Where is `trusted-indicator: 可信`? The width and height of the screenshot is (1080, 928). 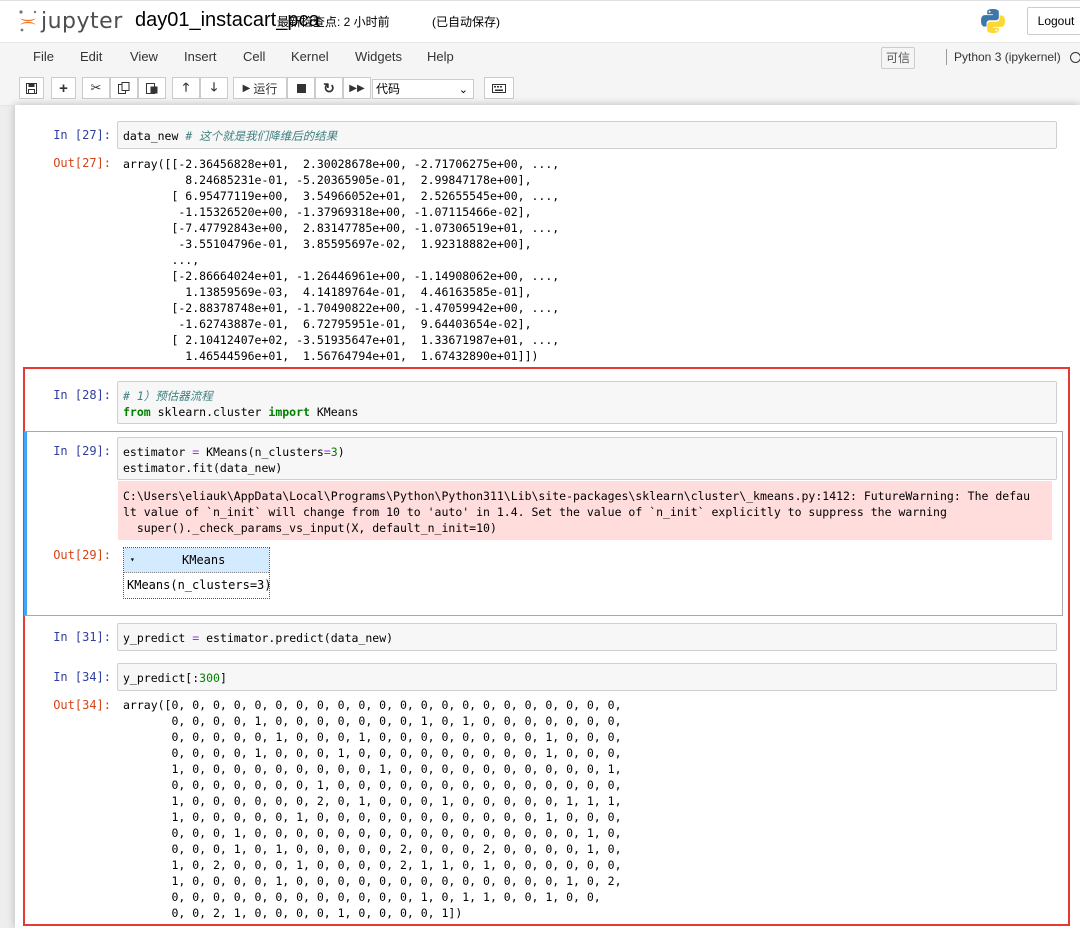 trusted-indicator: 可信 is located at coordinates (898, 58).